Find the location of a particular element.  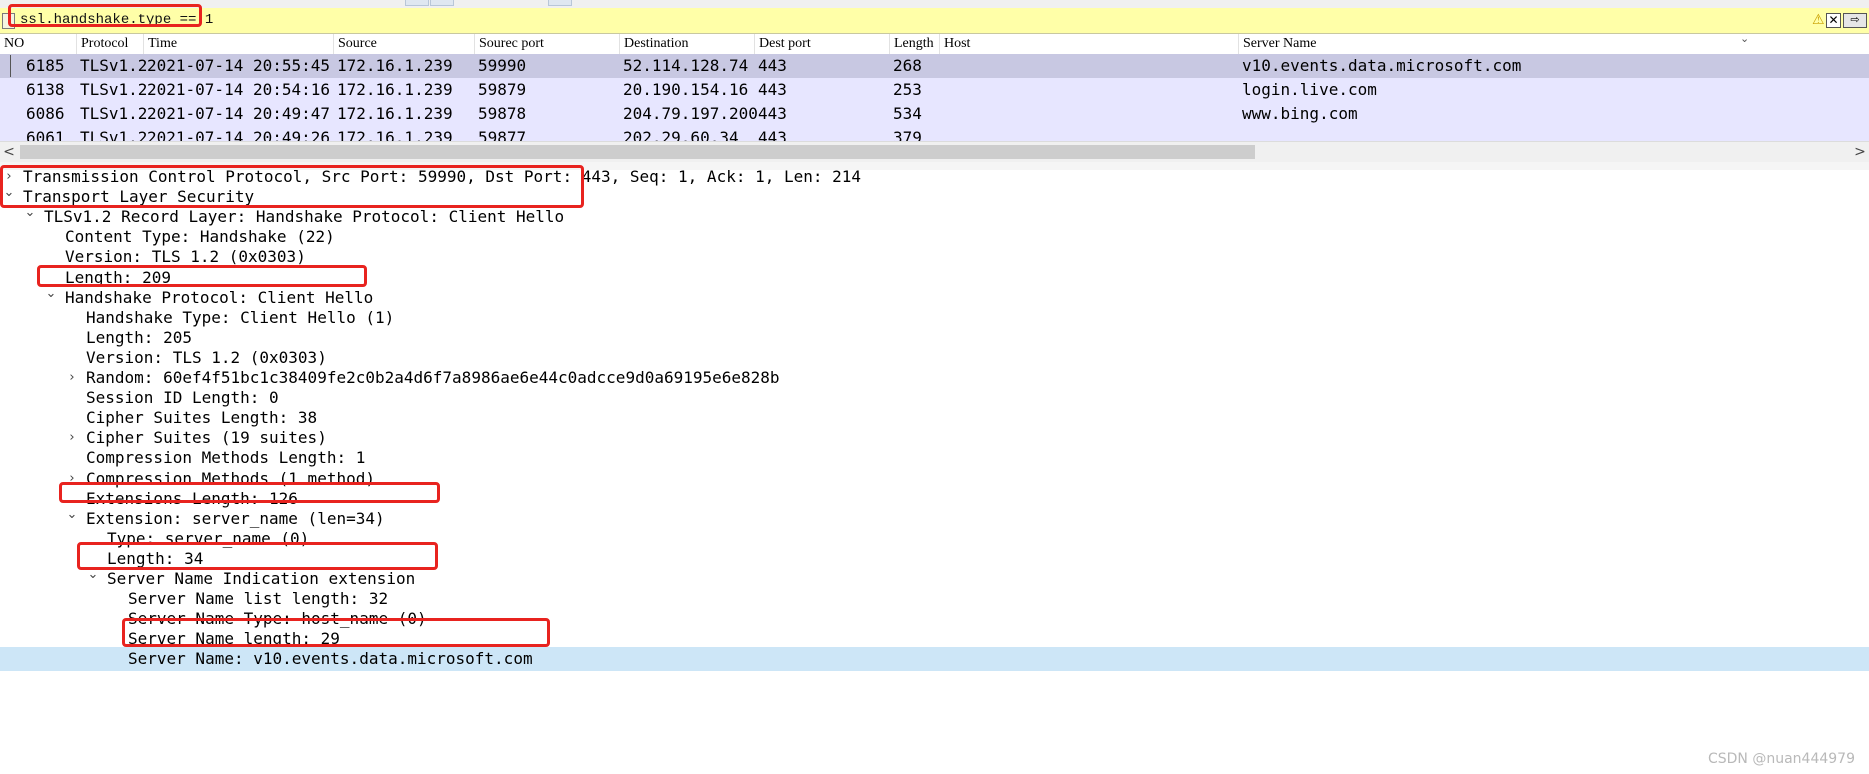

packet-cell-time: 2021-07-14 20:55:45 is located at coordinates (239, 65).